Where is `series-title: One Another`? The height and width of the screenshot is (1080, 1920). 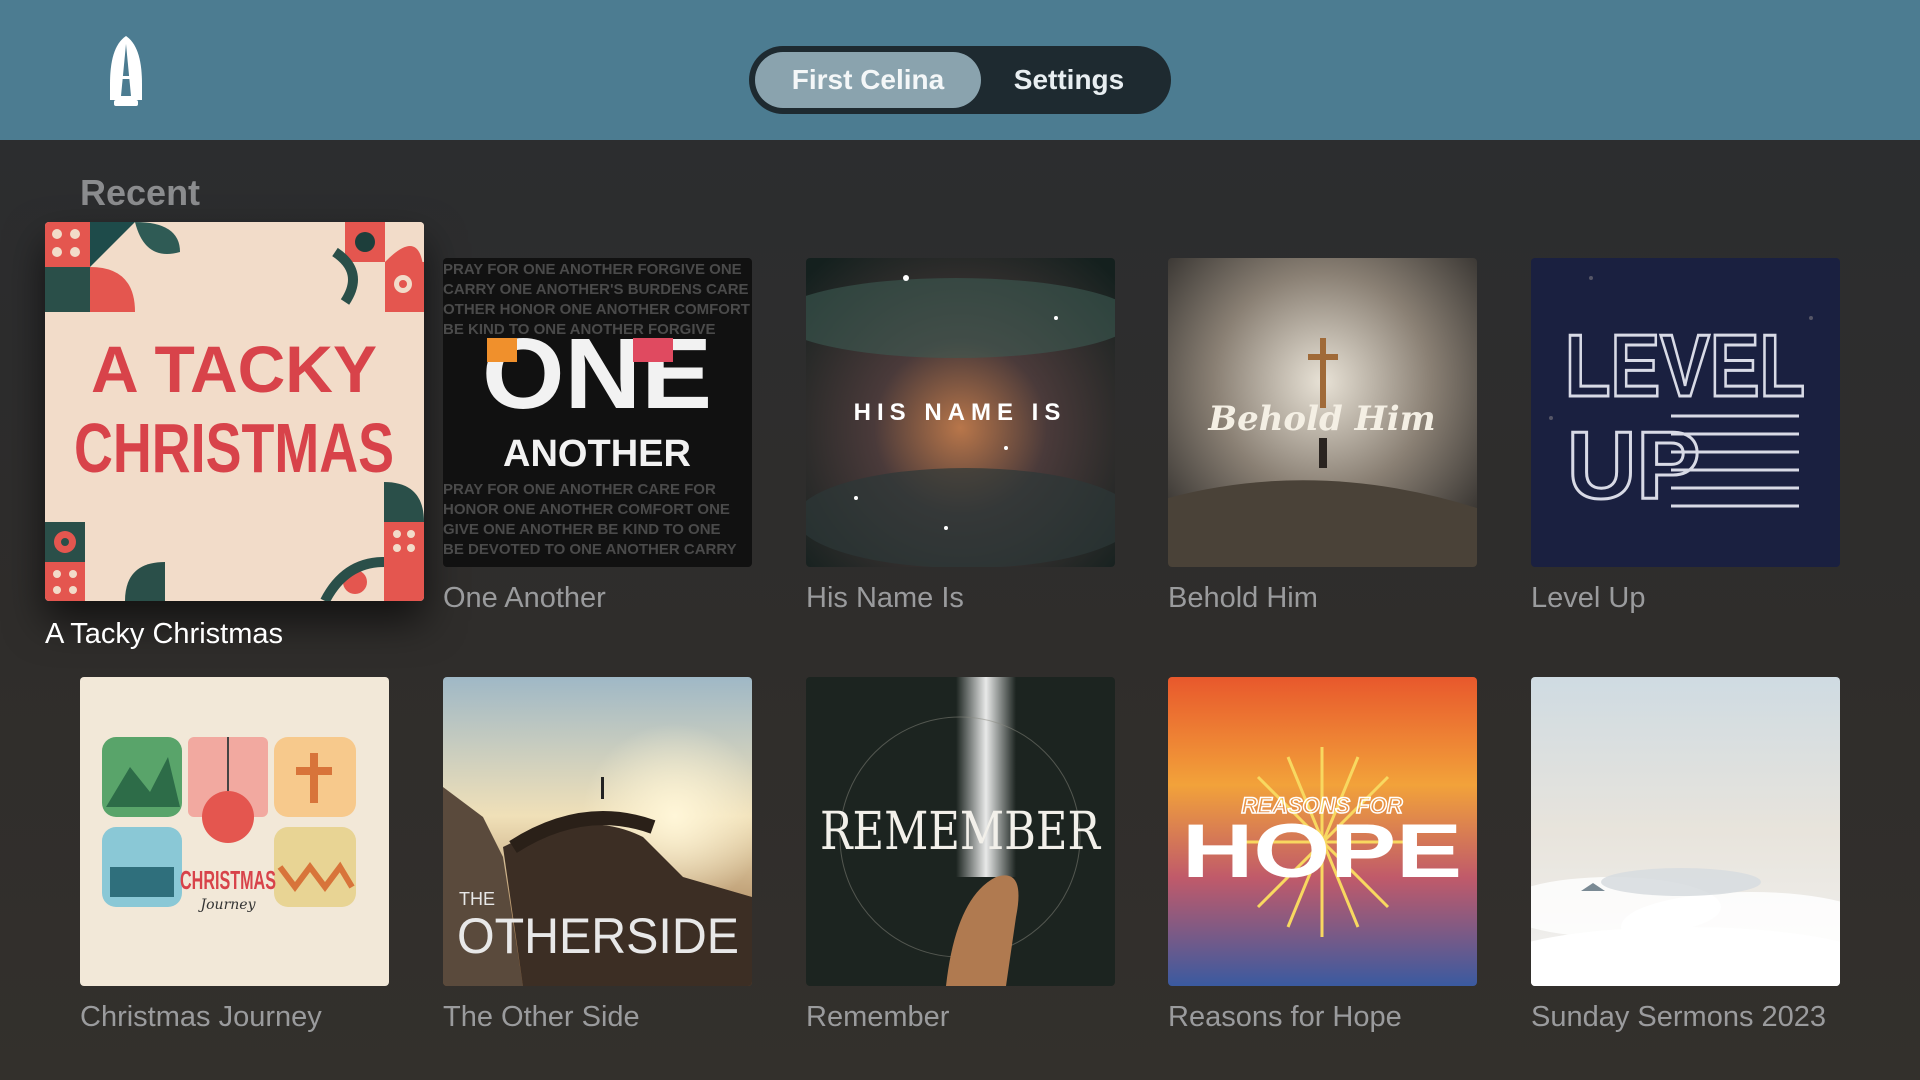
series-title: One Another is located at coordinates (524, 598).